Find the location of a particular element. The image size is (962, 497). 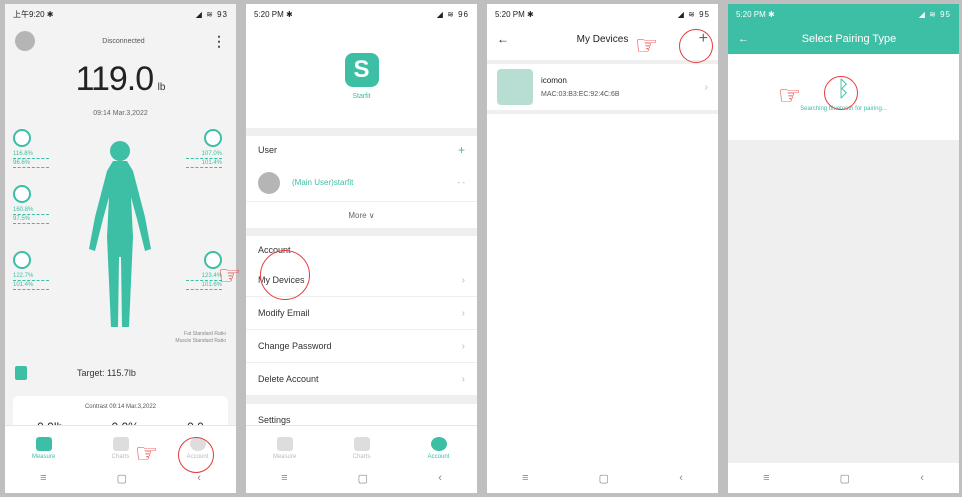

tab-account: Account is located at coordinates (439, 448).